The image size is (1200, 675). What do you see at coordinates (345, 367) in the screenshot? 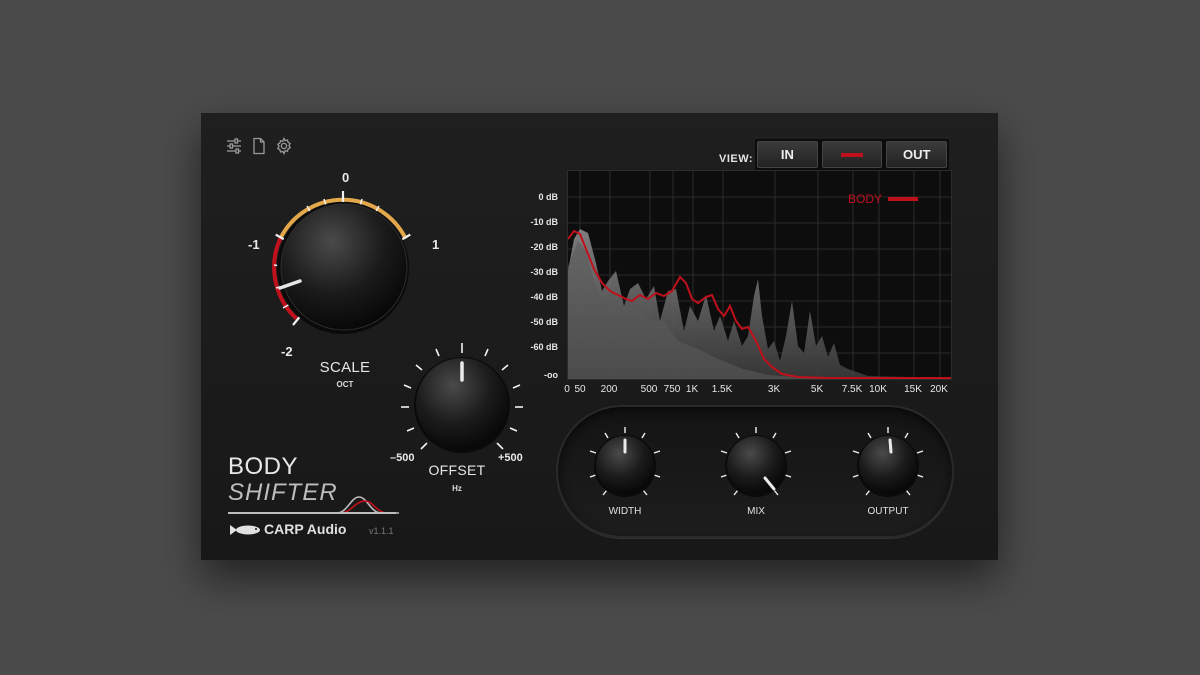
I see `scale-label: SCALE` at bounding box center [345, 367].